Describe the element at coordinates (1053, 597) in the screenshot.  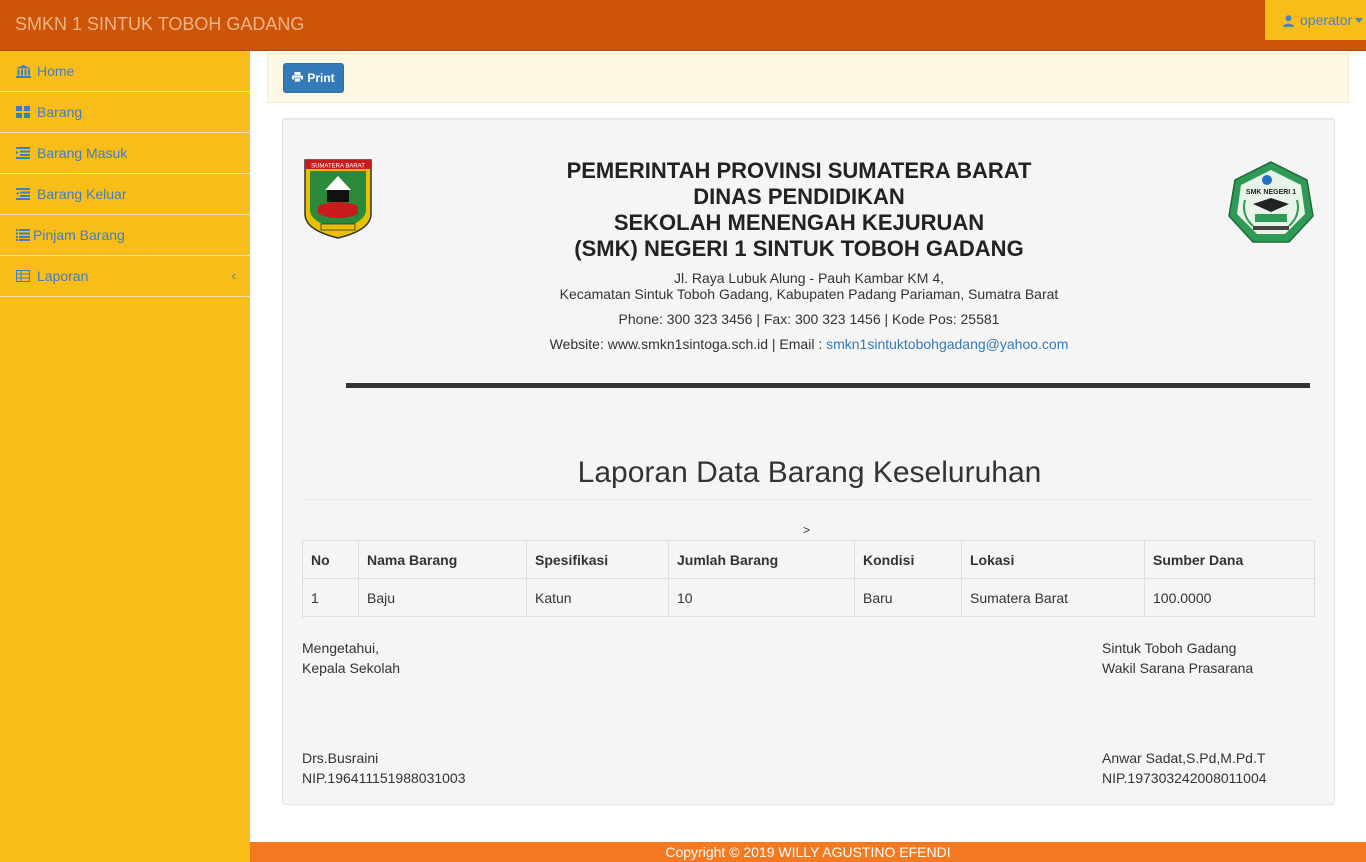
I see `table-cell: Sumatera Barat` at that location.